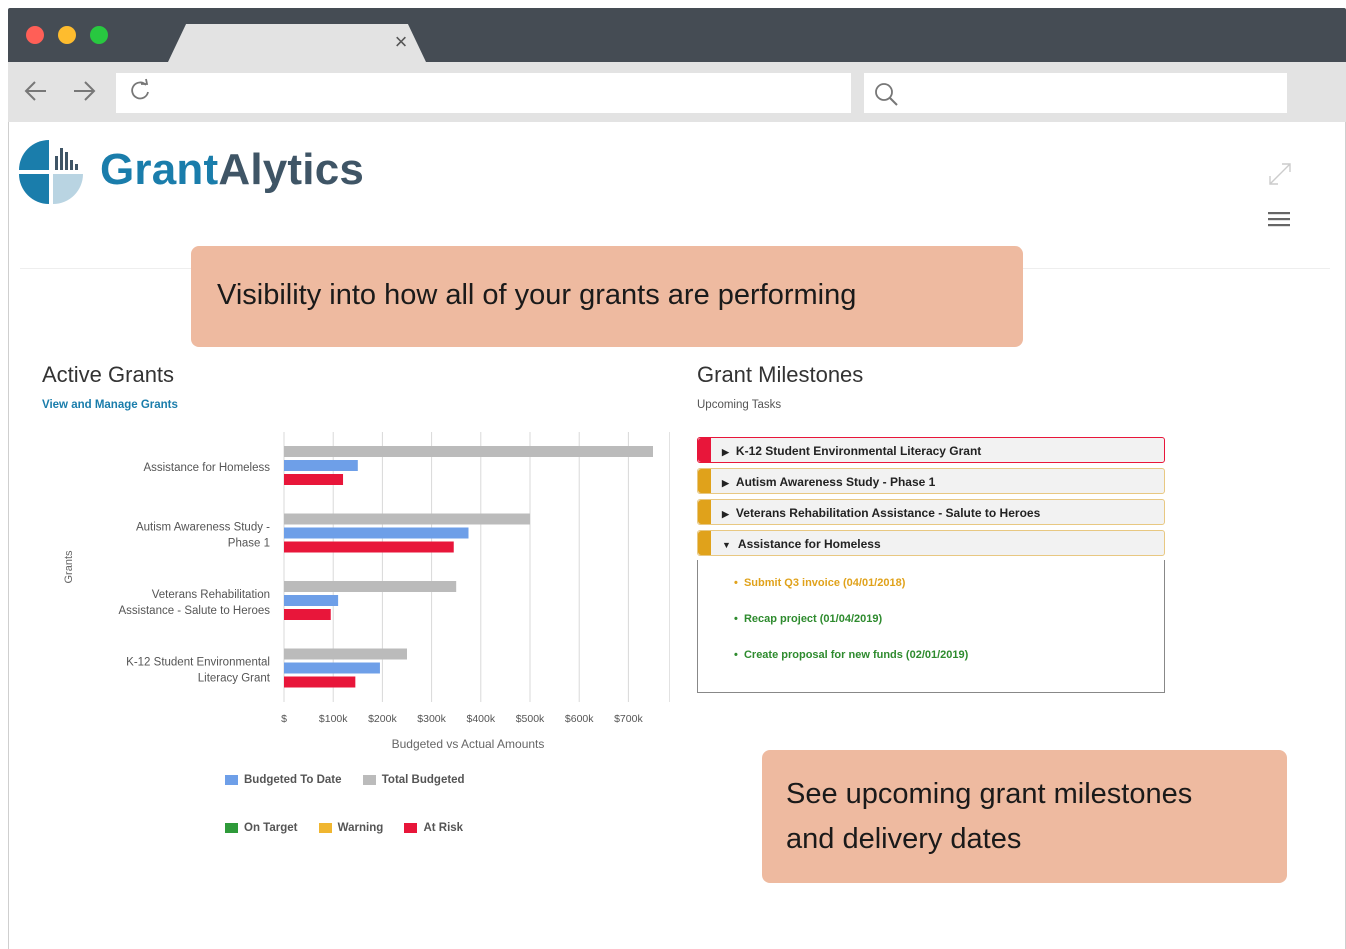 Image resolution: width=1346 pixels, height=949 pixels. Describe the element at coordinates (401, 42) in the screenshot. I see `tab-close-icon: ×` at that location.